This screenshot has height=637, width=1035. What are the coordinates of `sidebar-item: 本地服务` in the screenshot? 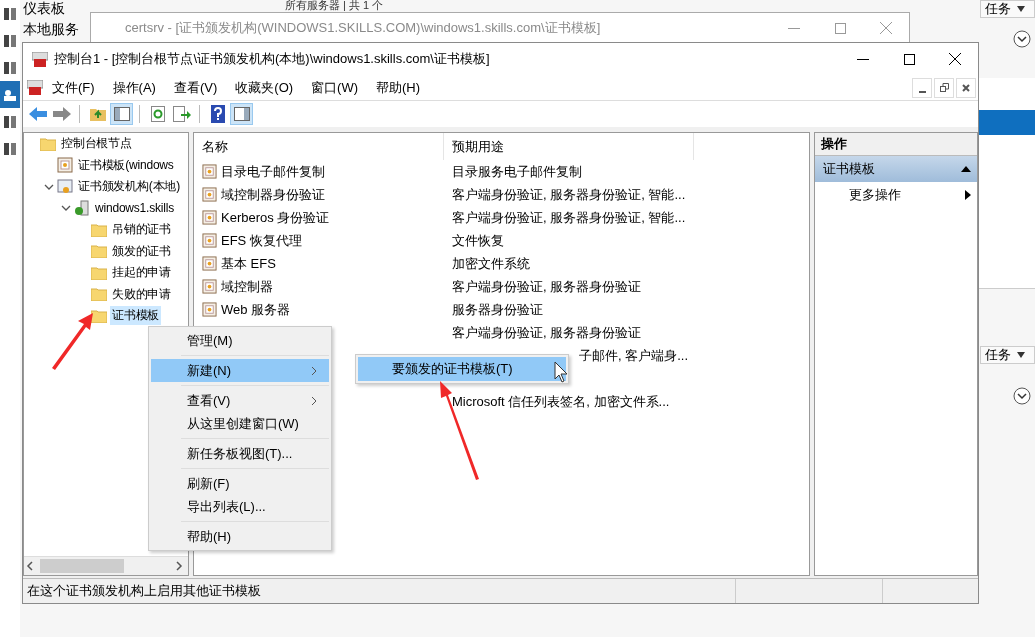 It's located at (51, 29).